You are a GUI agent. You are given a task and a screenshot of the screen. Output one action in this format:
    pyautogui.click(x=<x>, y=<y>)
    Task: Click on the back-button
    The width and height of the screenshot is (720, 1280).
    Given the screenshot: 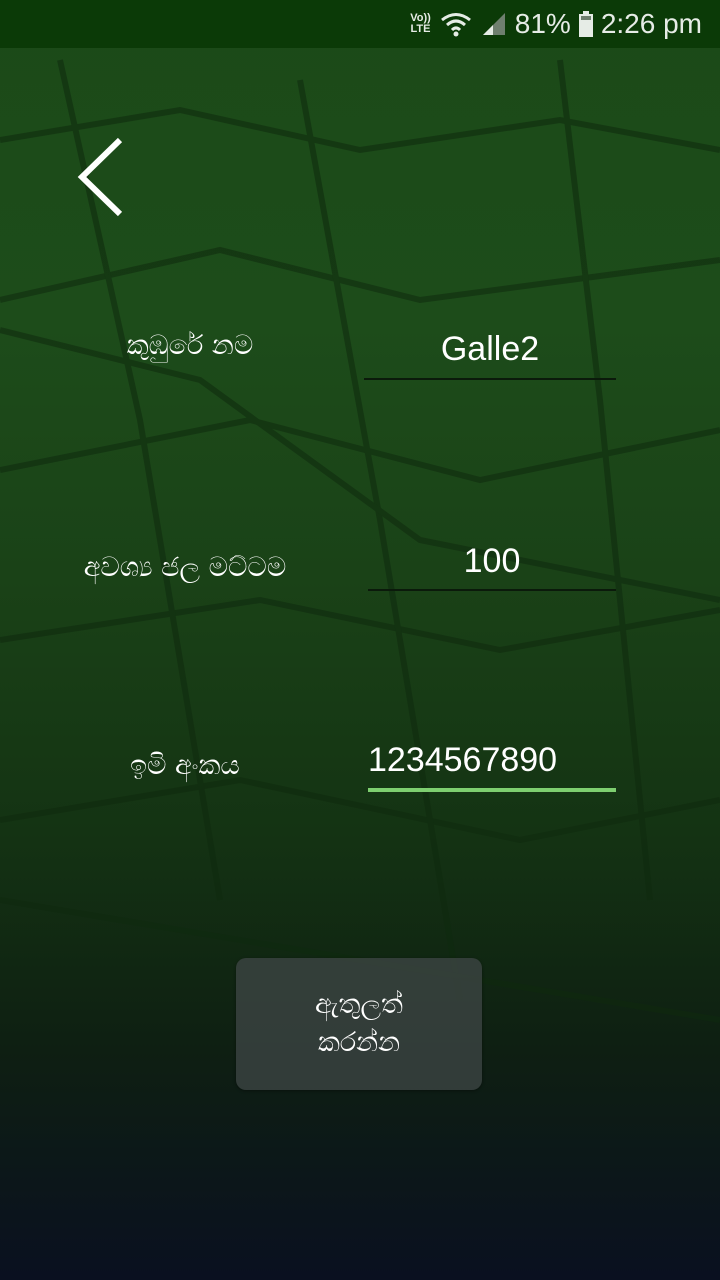 What is the action you would take?
    pyautogui.click(x=105, y=177)
    